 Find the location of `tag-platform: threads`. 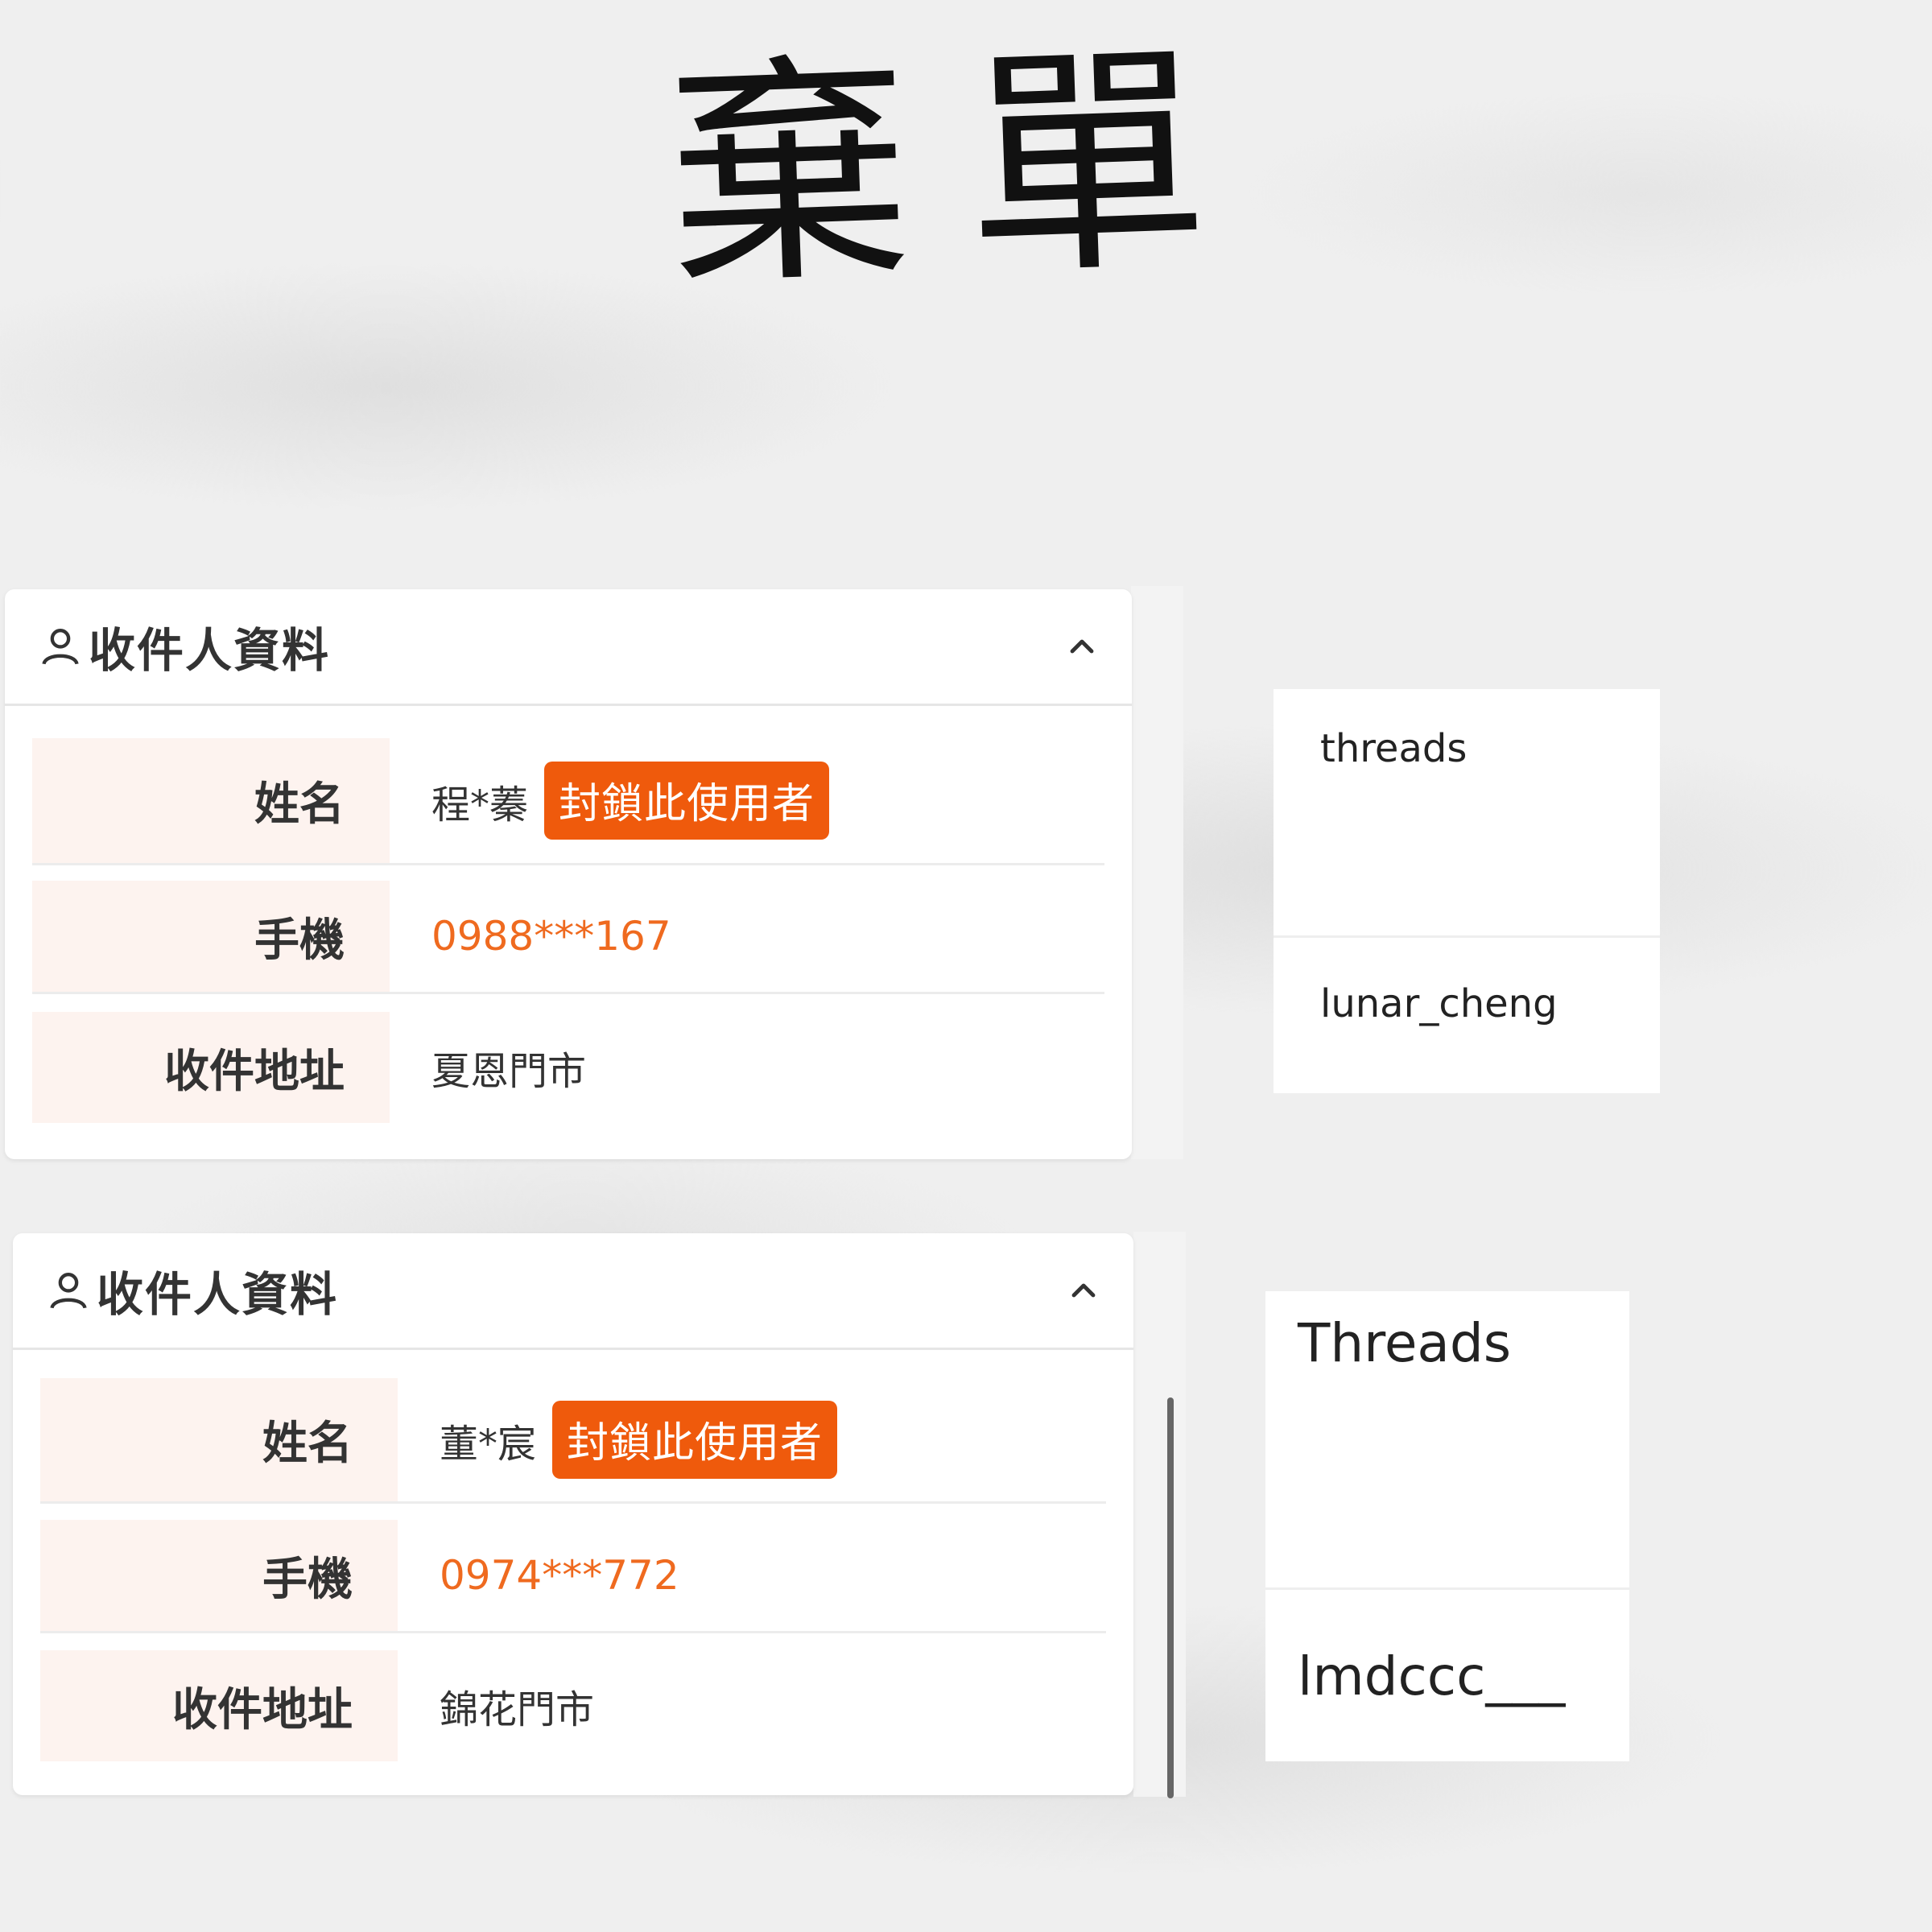

tag-platform: threads is located at coordinates (1394, 748).